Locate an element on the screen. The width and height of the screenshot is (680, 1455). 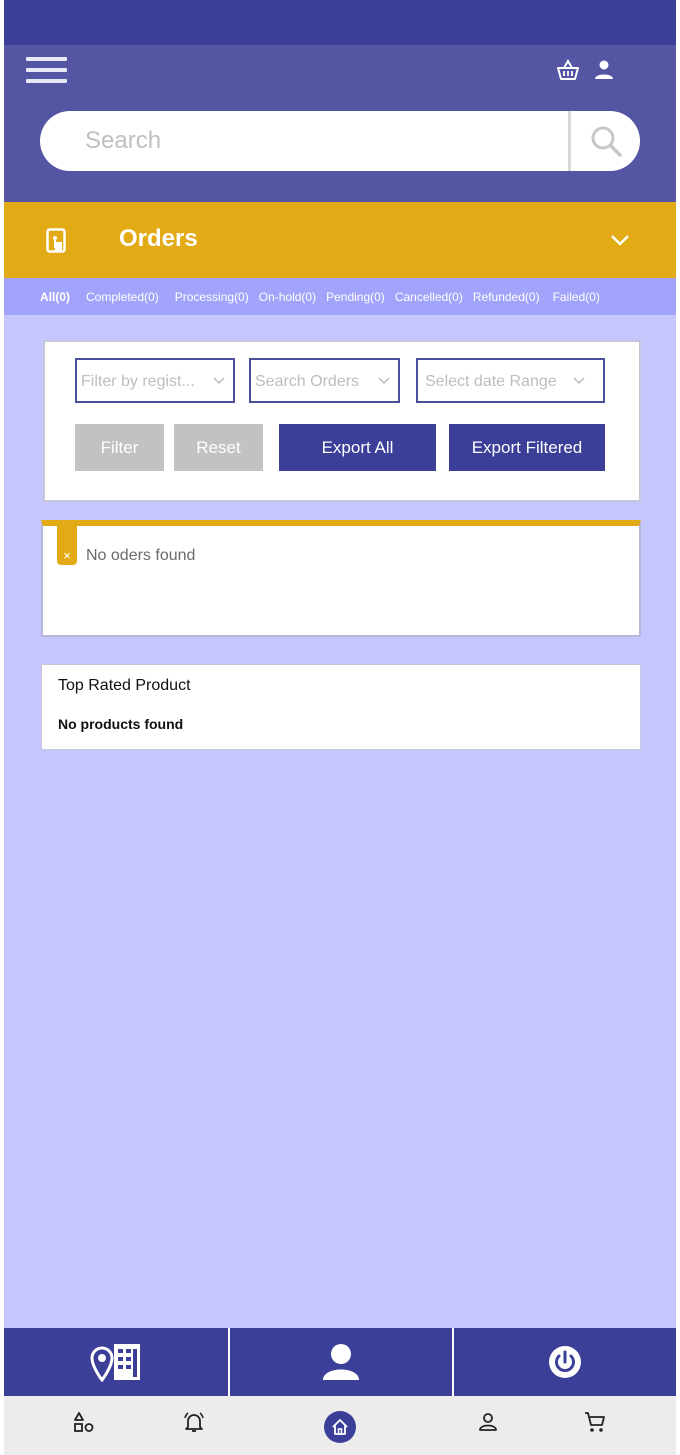
power-button is located at coordinates (564, 1362).